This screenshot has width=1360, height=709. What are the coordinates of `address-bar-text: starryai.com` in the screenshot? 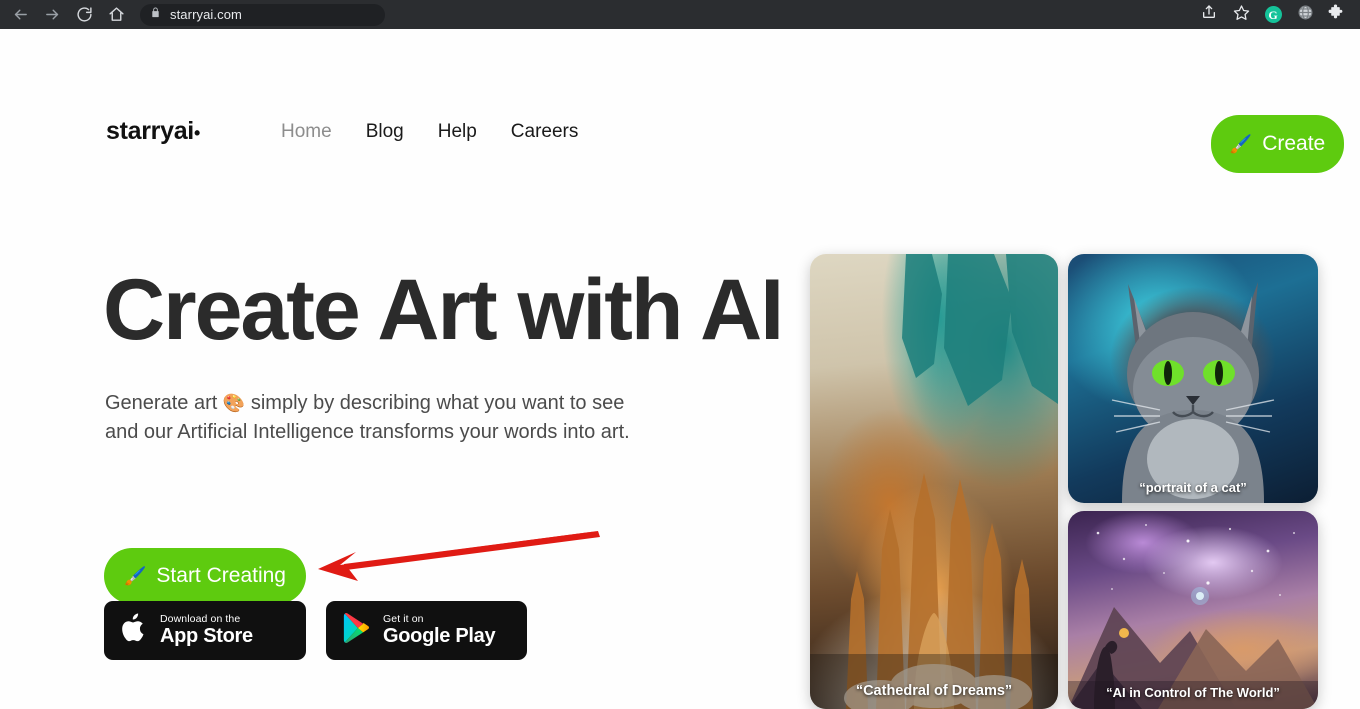 It's located at (206, 14).